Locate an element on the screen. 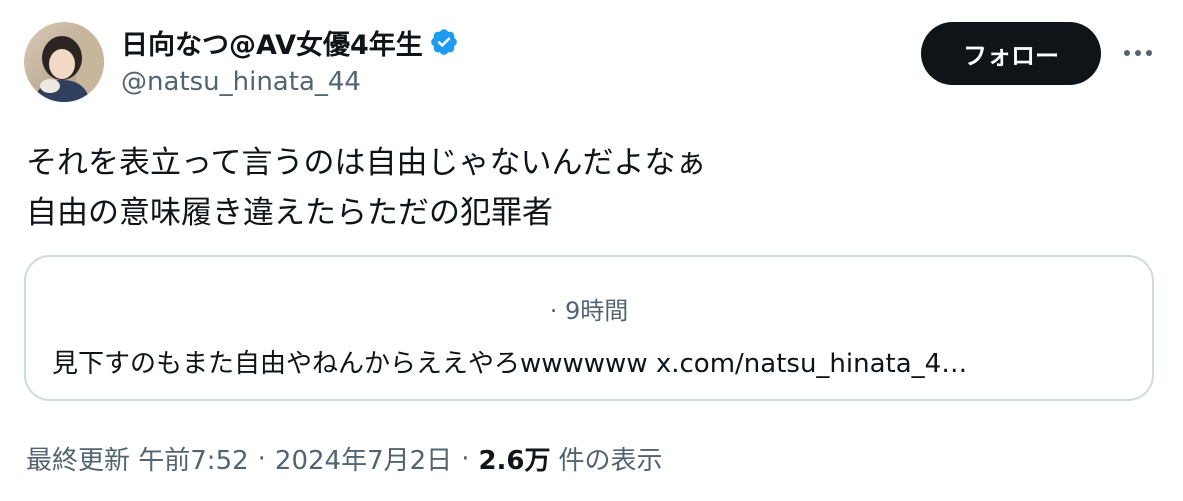  quoted-tweet-time: · 9時間 is located at coordinates (589, 311).